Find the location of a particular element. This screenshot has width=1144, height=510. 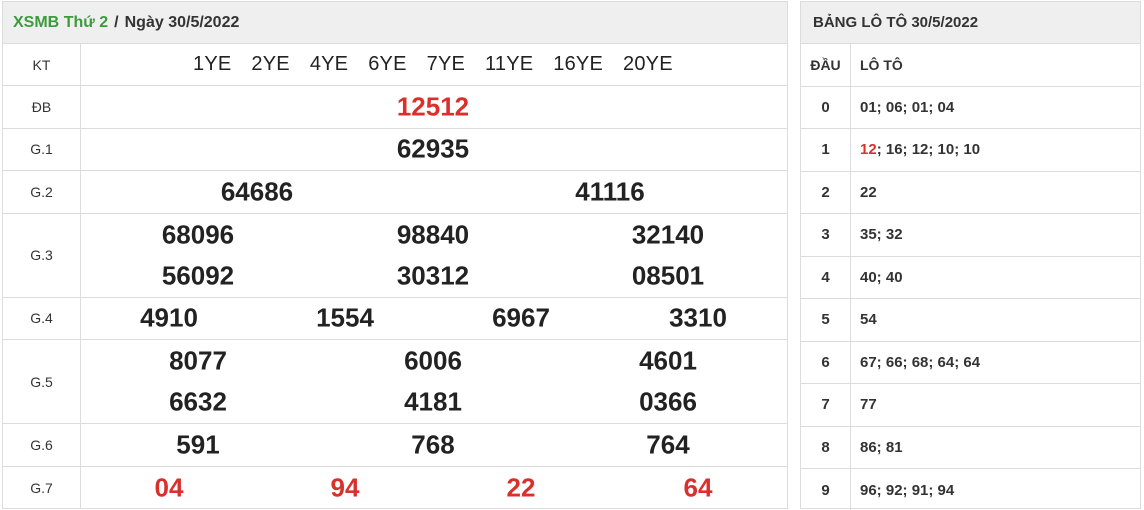

row-label-g1: G.1 is located at coordinates (42, 149).